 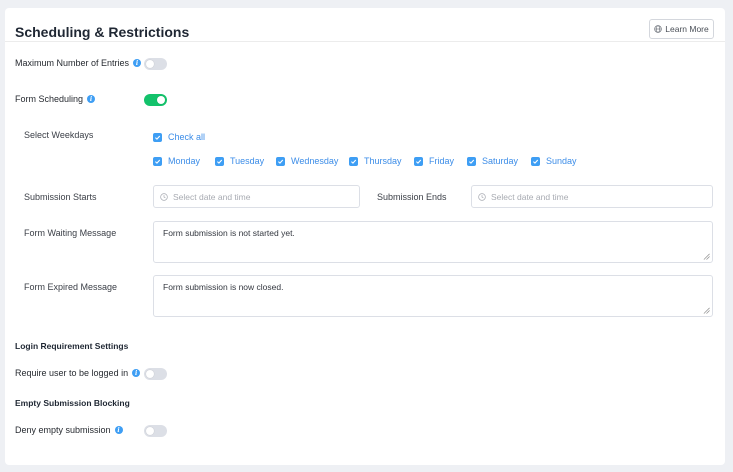 What do you see at coordinates (687, 29) in the screenshot?
I see `learn-more-label: Learn More` at bounding box center [687, 29].